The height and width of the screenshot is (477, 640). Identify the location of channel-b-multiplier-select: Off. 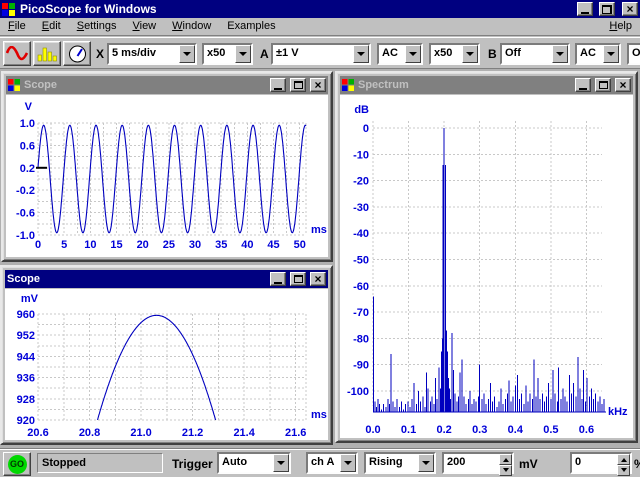
(633, 54).